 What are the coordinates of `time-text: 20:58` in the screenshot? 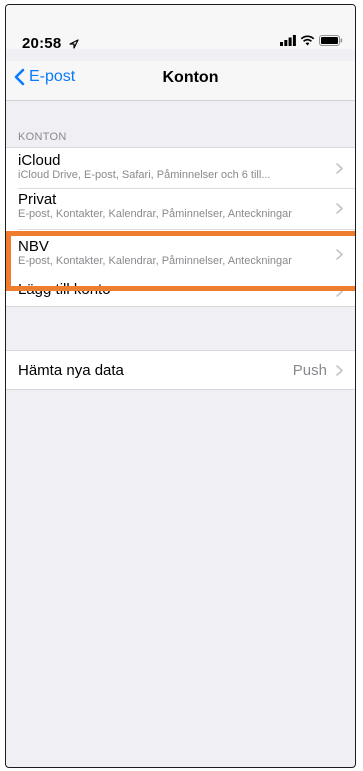 It's located at (42, 43).